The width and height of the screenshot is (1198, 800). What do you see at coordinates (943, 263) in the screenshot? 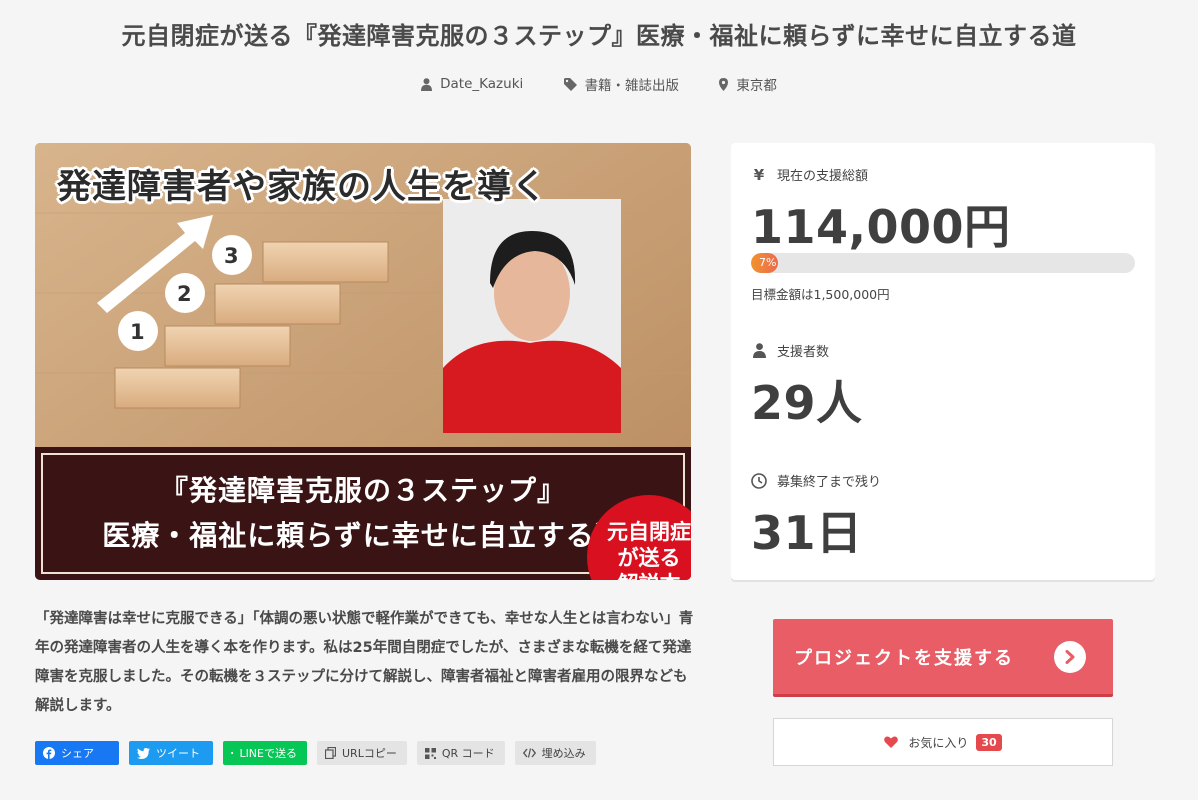
I see `funding-progress-bar: 7%` at bounding box center [943, 263].